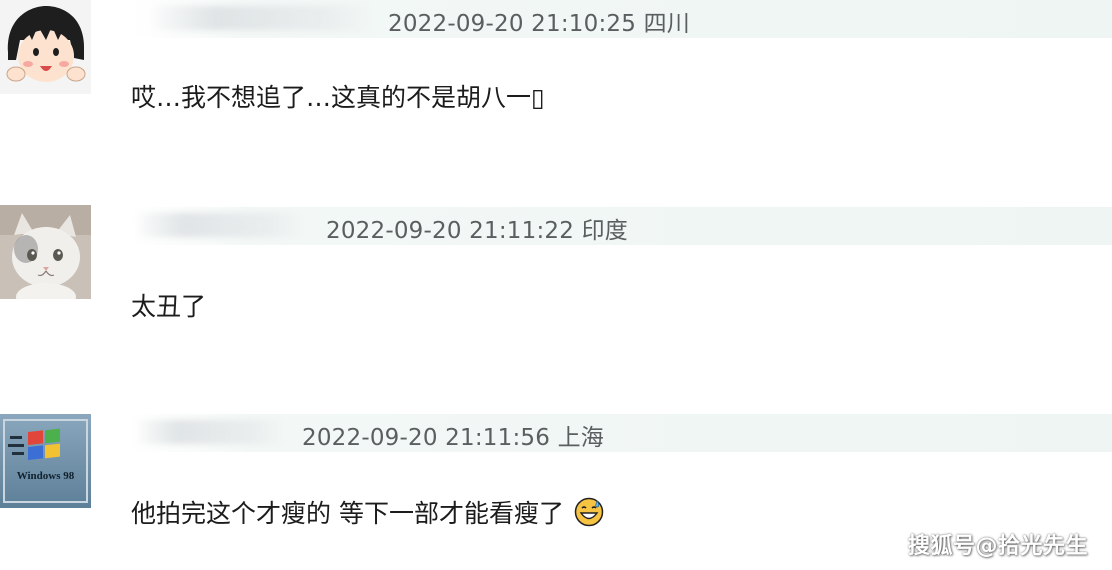  I want to click on comment-meta: 2022-09-20 21:11:22 印度, so click(477, 228).